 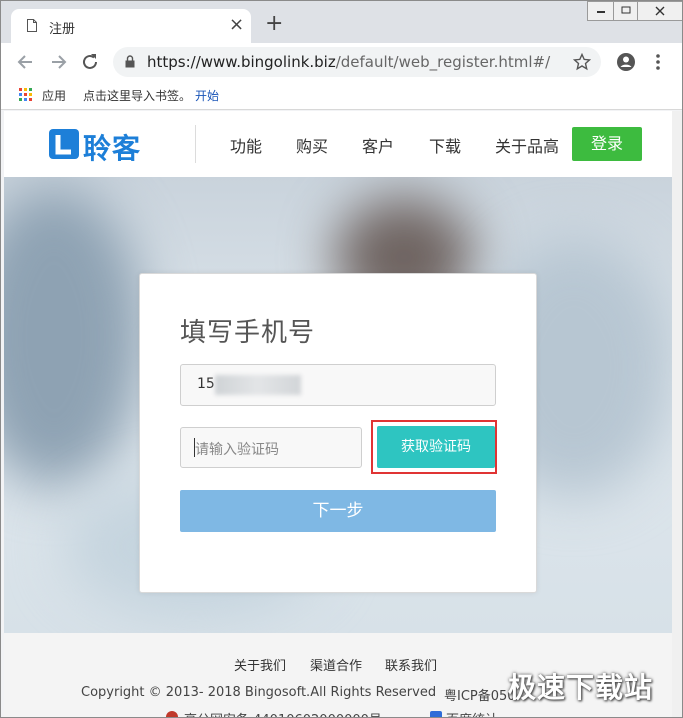 I want to click on new-tab-icon: +, so click(x=274, y=24).